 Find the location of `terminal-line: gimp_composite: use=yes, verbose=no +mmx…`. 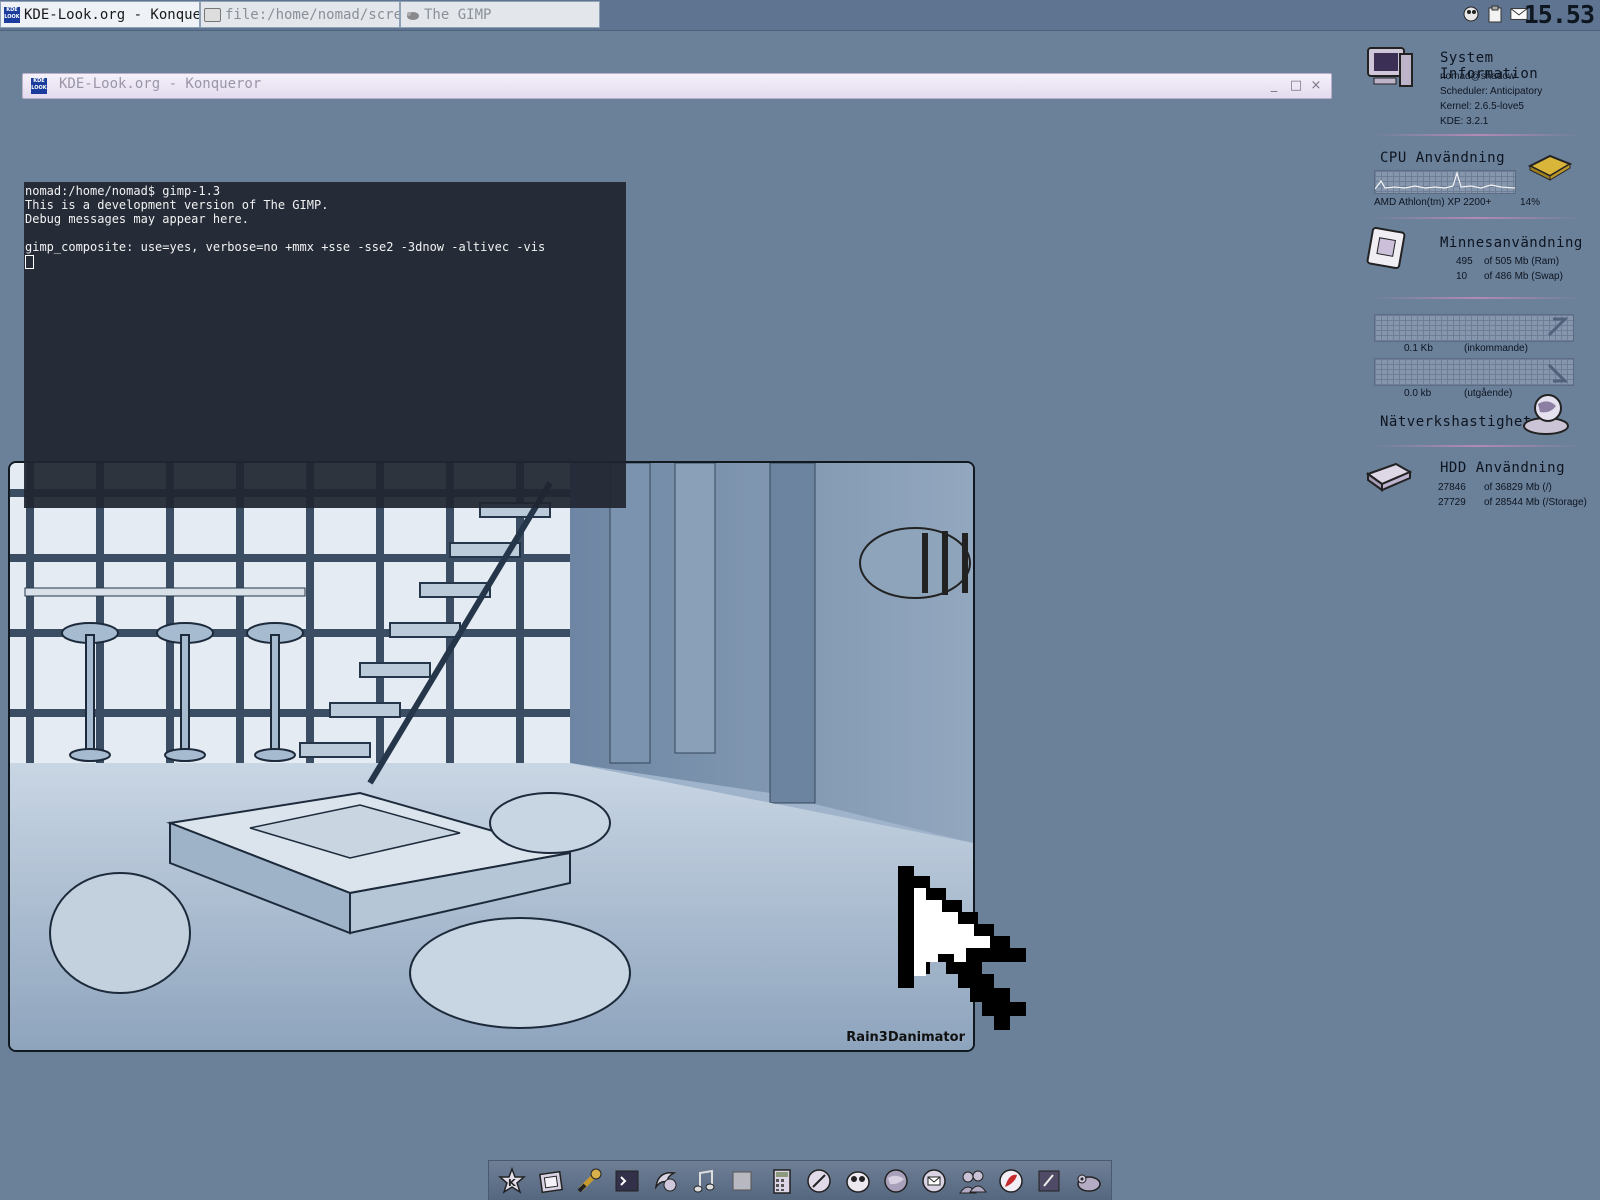

terminal-line: gimp_composite: use=yes, verbose=no +mmx… is located at coordinates (285, 247).